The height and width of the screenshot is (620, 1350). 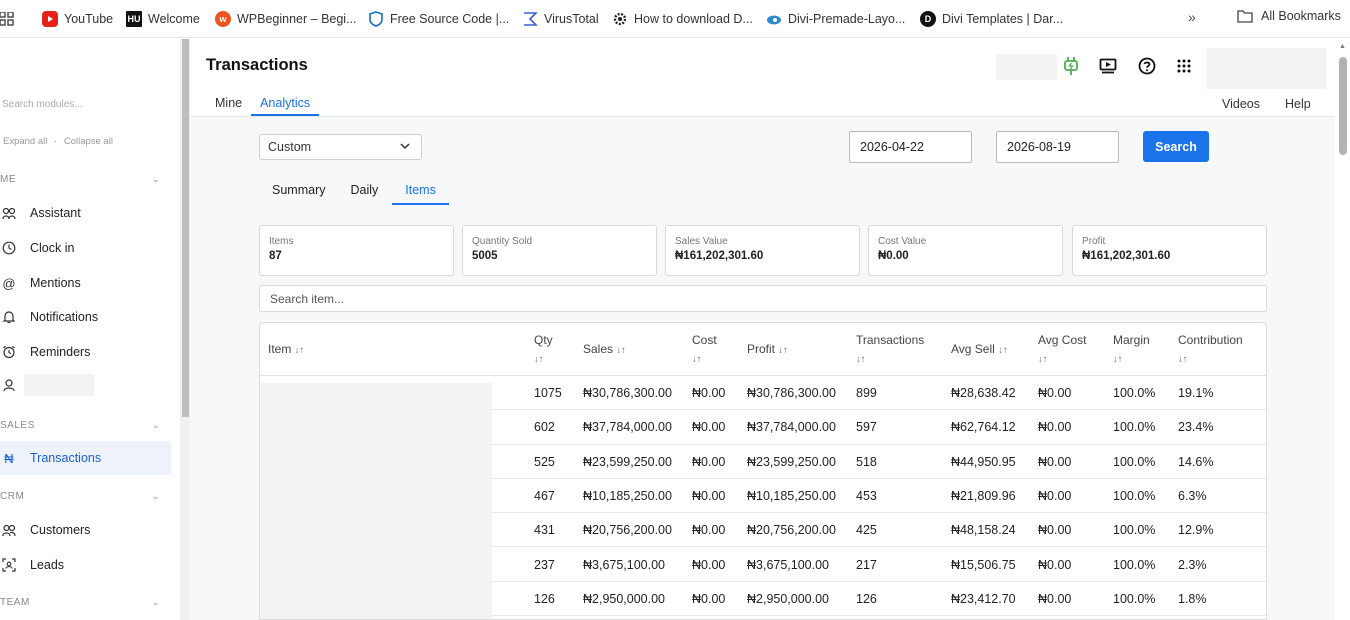 What do you see at coordinates (1108, 66) in the screenshot?
I see `video-icon` at bounding box center [1108, 66].